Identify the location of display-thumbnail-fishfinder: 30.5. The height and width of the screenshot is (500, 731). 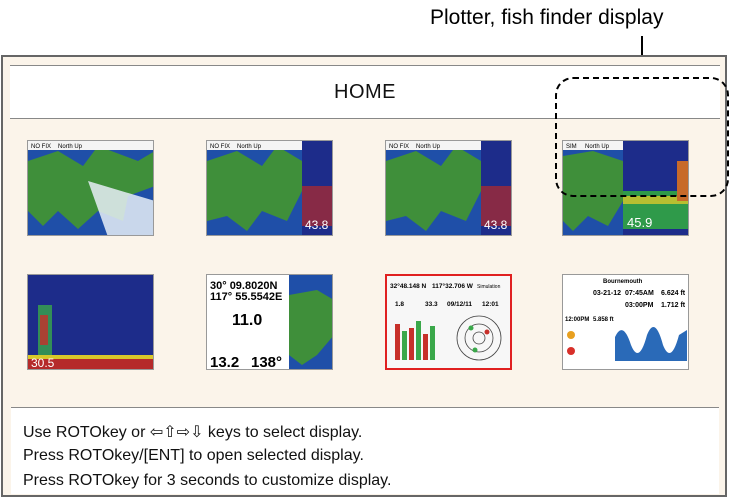
(90, 322).